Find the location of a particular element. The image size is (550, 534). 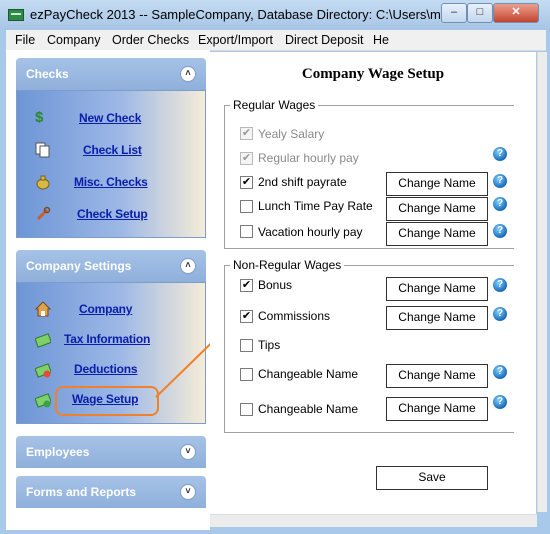

horizontal-scrollbar is located at coordinates (373, 520).